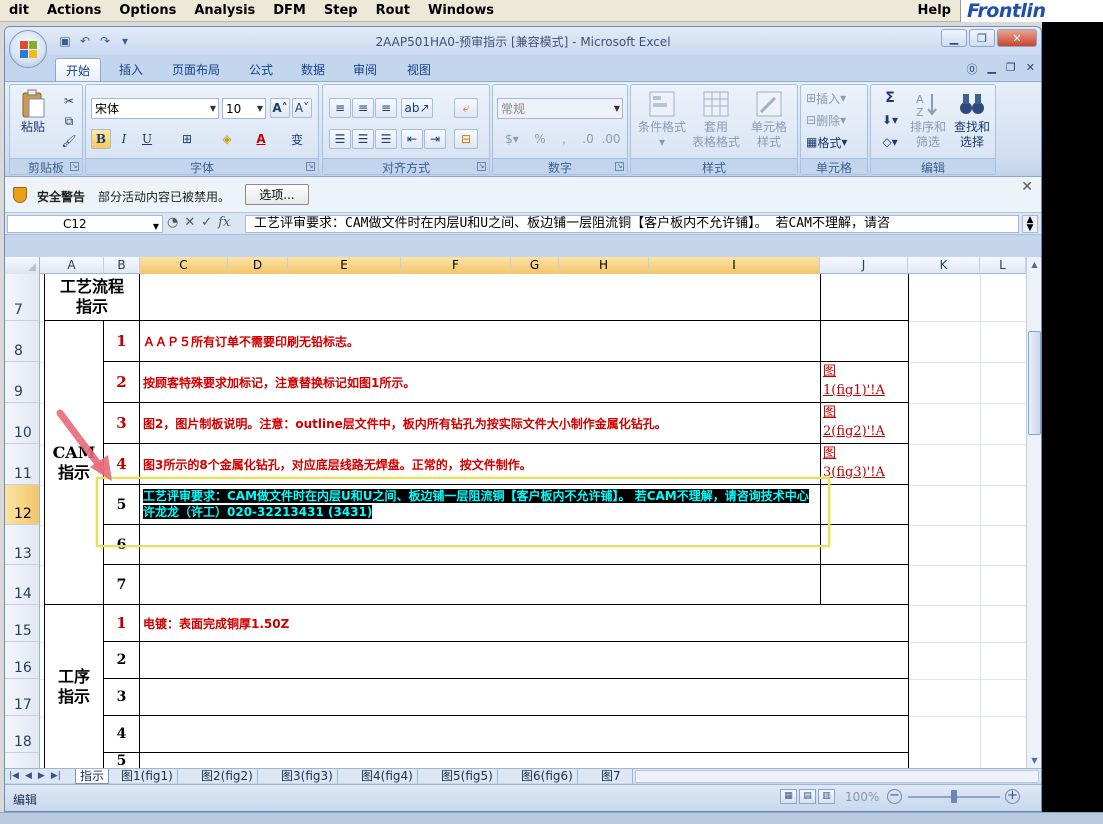 Image resolution: width=1103 pixels, height=824 pixels. What do you see at coordinates (1012, 796) in the screenshot?
I see `zoom-in-icon: +` at bounding box center [1012, 796].